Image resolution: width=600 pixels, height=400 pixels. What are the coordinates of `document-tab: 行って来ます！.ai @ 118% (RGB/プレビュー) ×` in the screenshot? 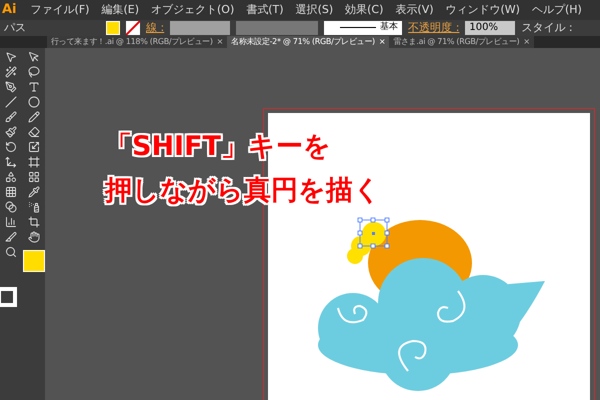 It's located at (137, 42).